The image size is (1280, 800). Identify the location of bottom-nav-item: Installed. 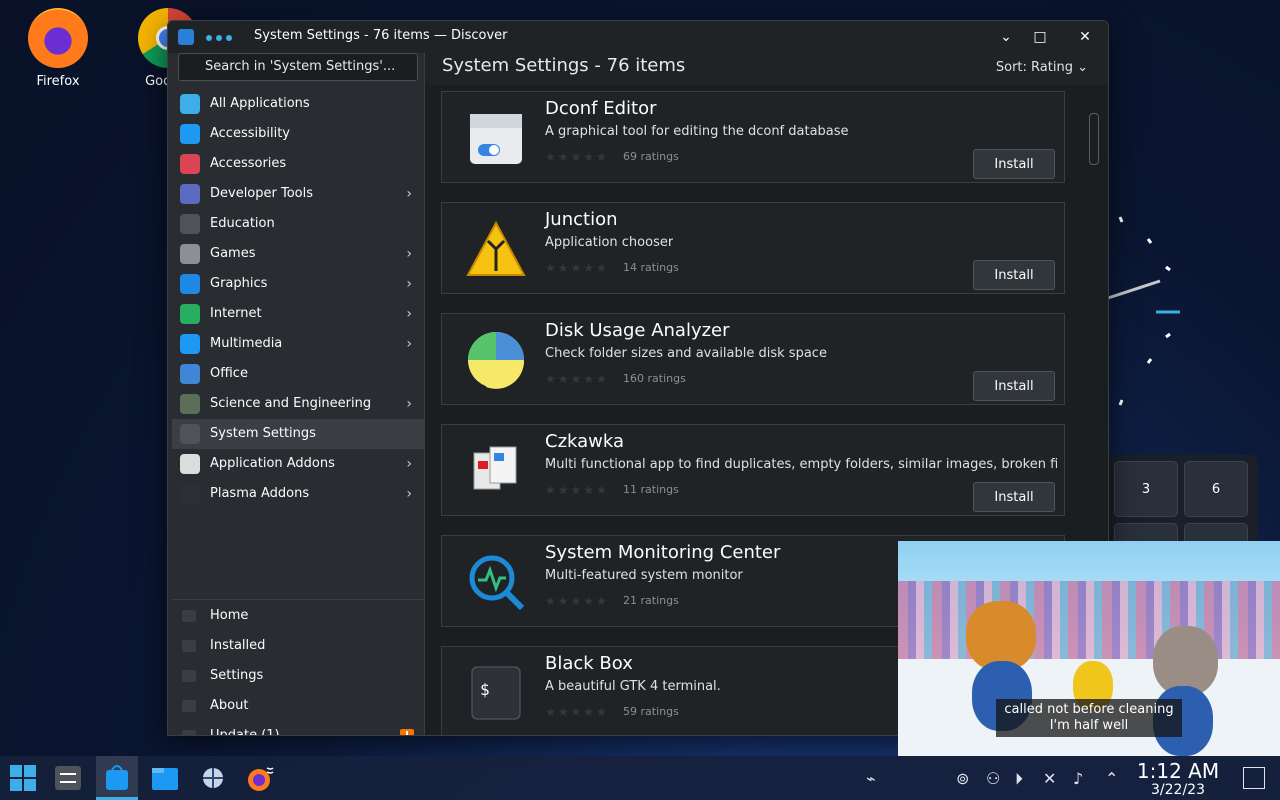
(298, 646).